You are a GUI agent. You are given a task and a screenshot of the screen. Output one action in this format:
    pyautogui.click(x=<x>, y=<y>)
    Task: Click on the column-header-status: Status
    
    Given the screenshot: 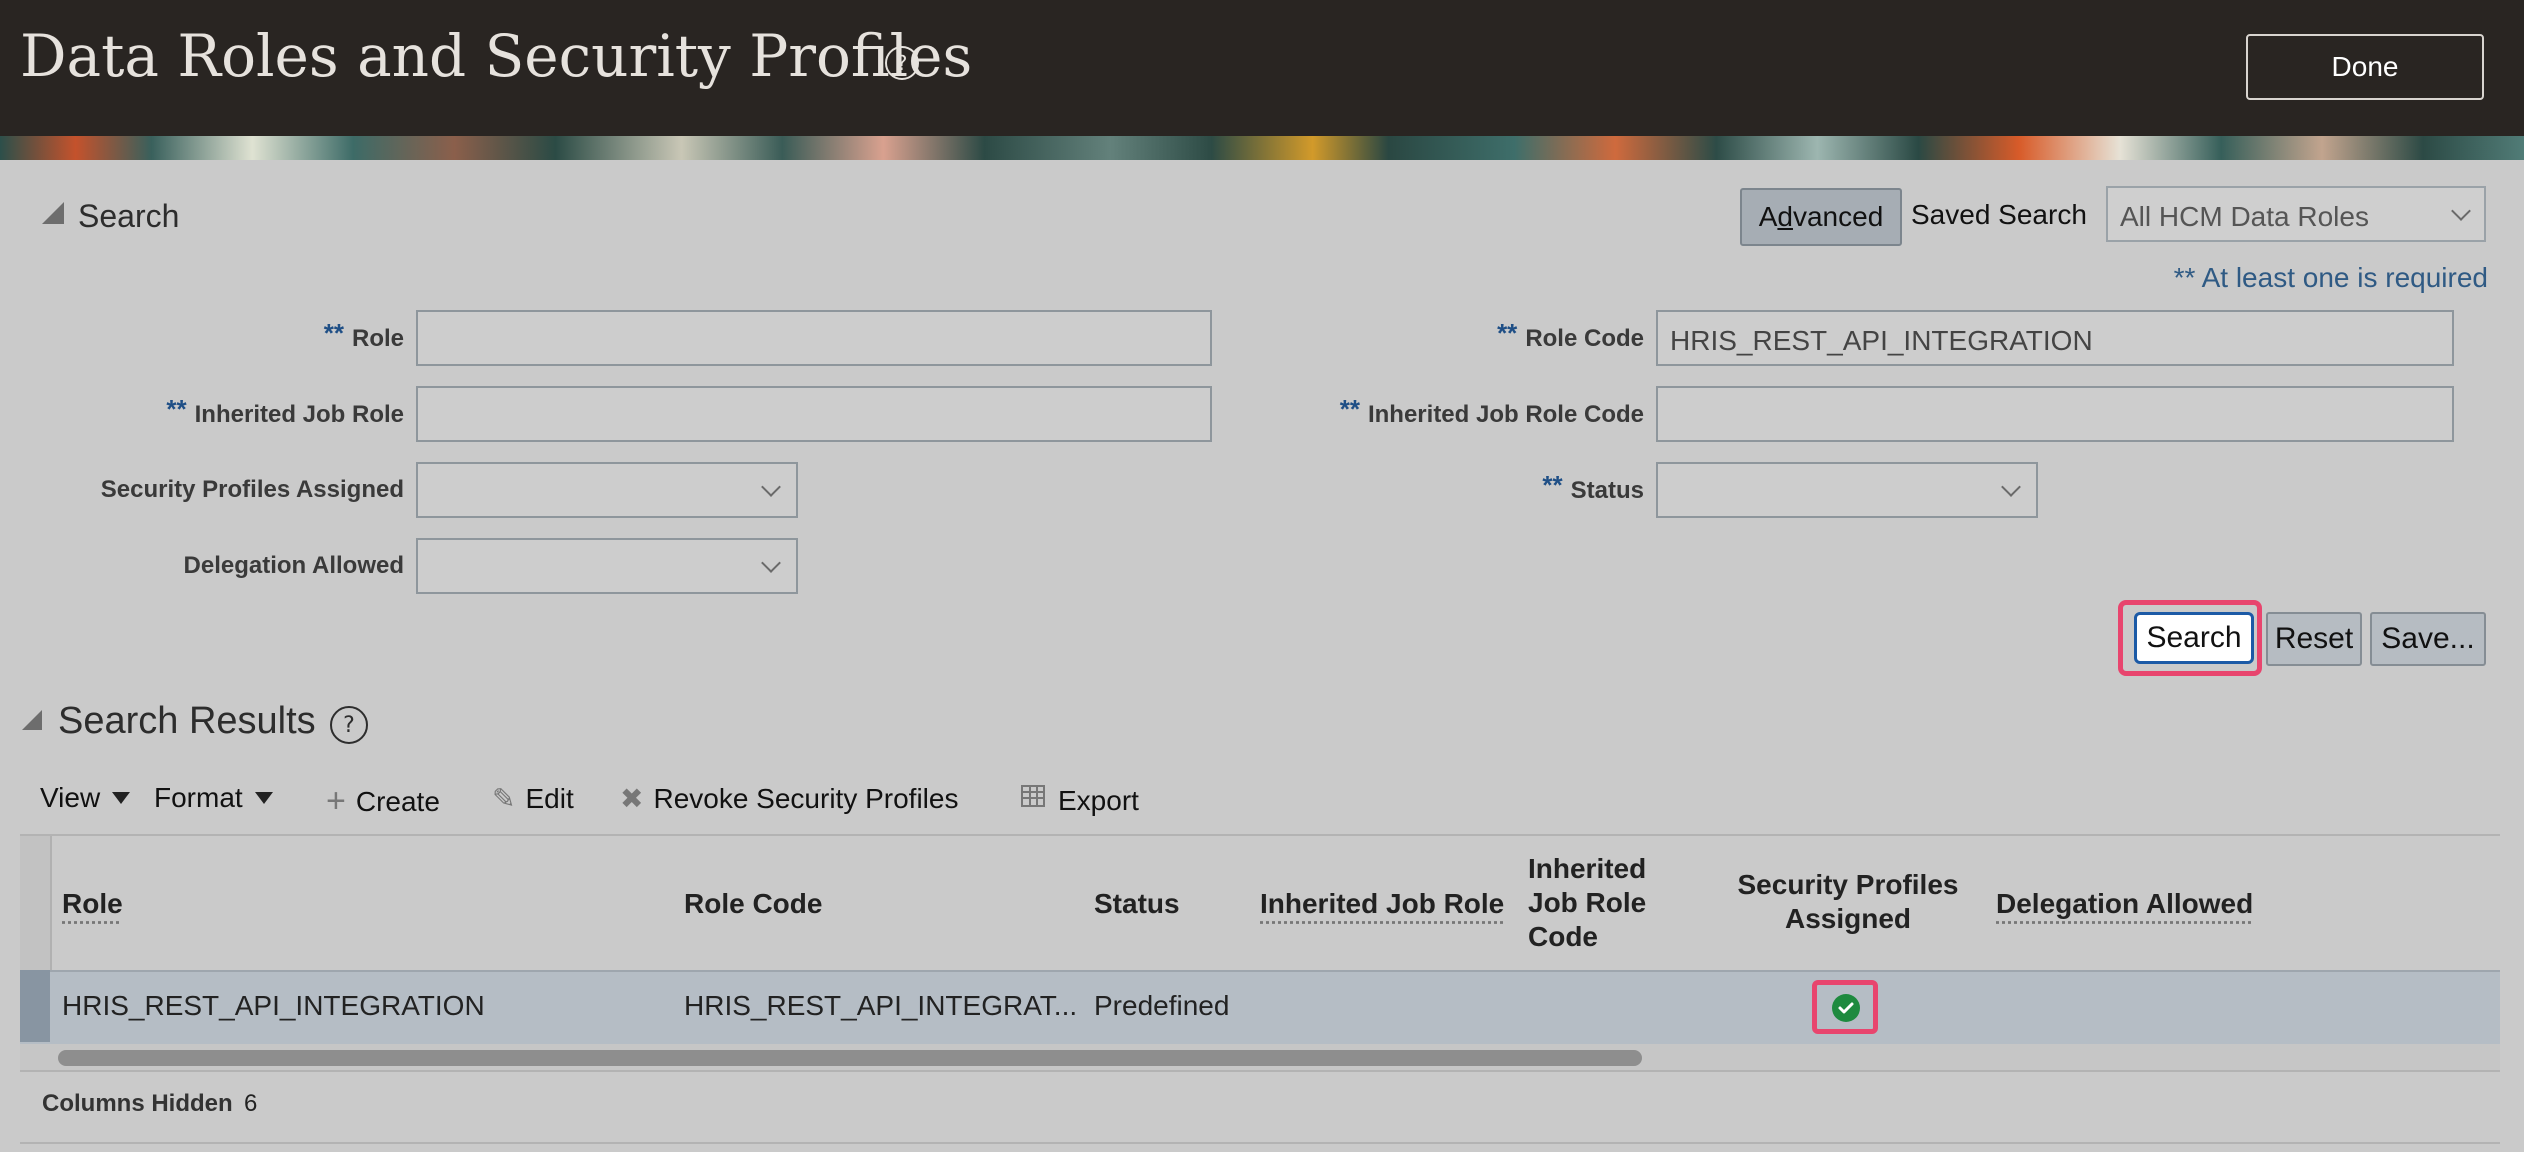 What is the action you would take?
    pyautogui.click(x=1137, y=904)
    